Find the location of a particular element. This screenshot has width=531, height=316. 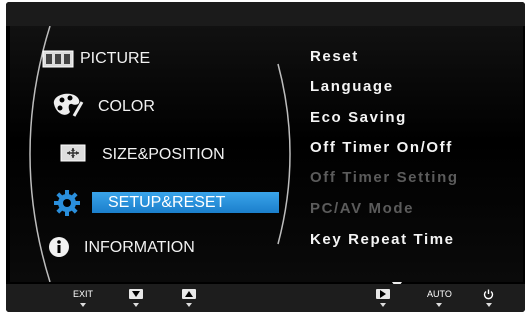

main-menu-item-color: COLOR is located at coordinates (126, 107).